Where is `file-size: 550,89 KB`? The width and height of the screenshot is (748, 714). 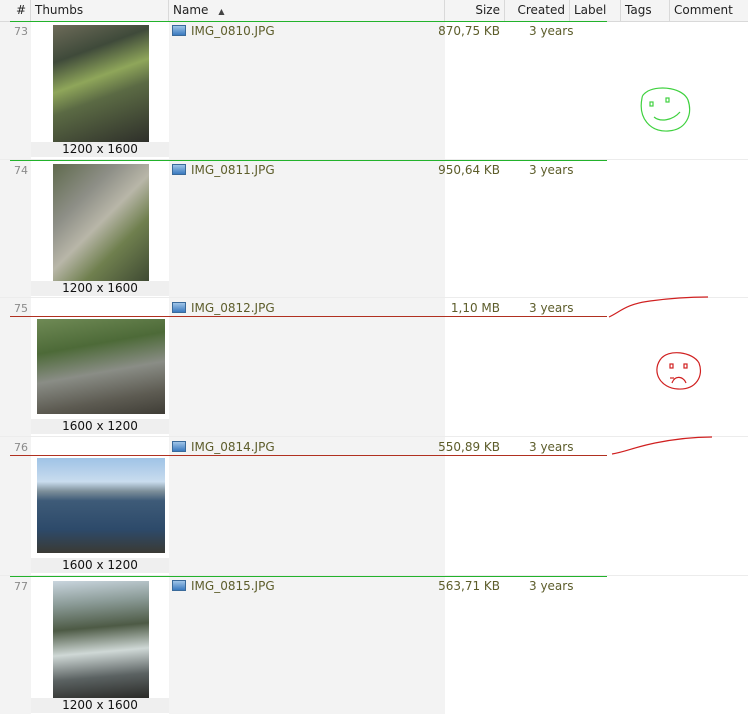 file-size: 550,89 KB is located at coordinates (469, 447).